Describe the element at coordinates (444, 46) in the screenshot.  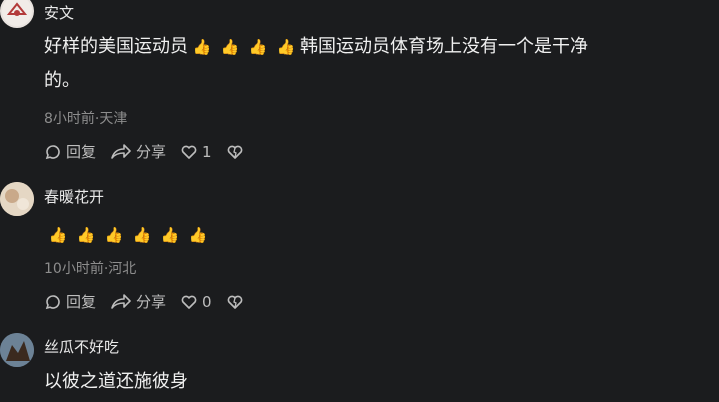
I see `comment-text-part: 韩国运动员体育场上没有一个是干净` at that location.